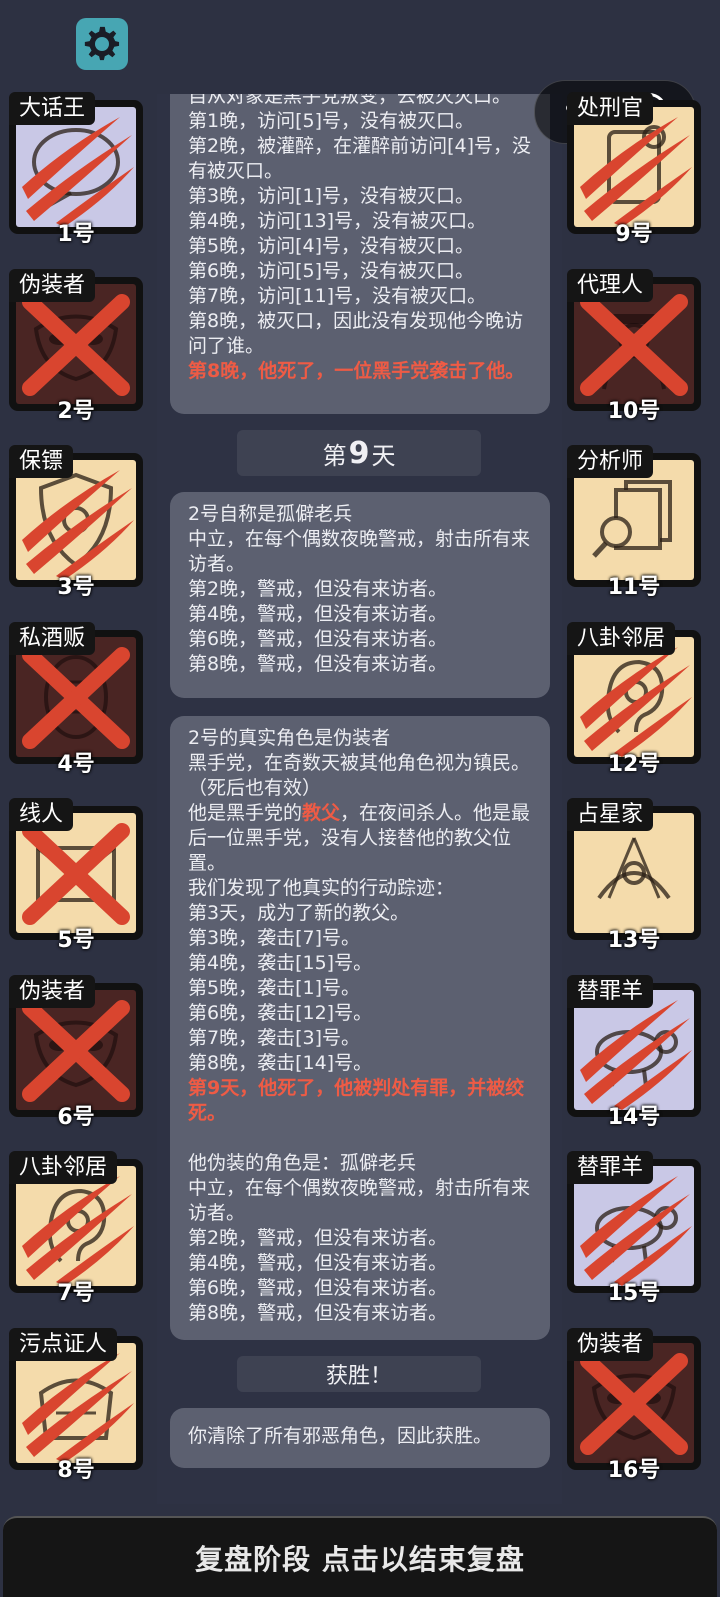 This screenshot has height=1597, width=720. I want to click on godfather-pre: 他是黑手党的, so click(245, 813).